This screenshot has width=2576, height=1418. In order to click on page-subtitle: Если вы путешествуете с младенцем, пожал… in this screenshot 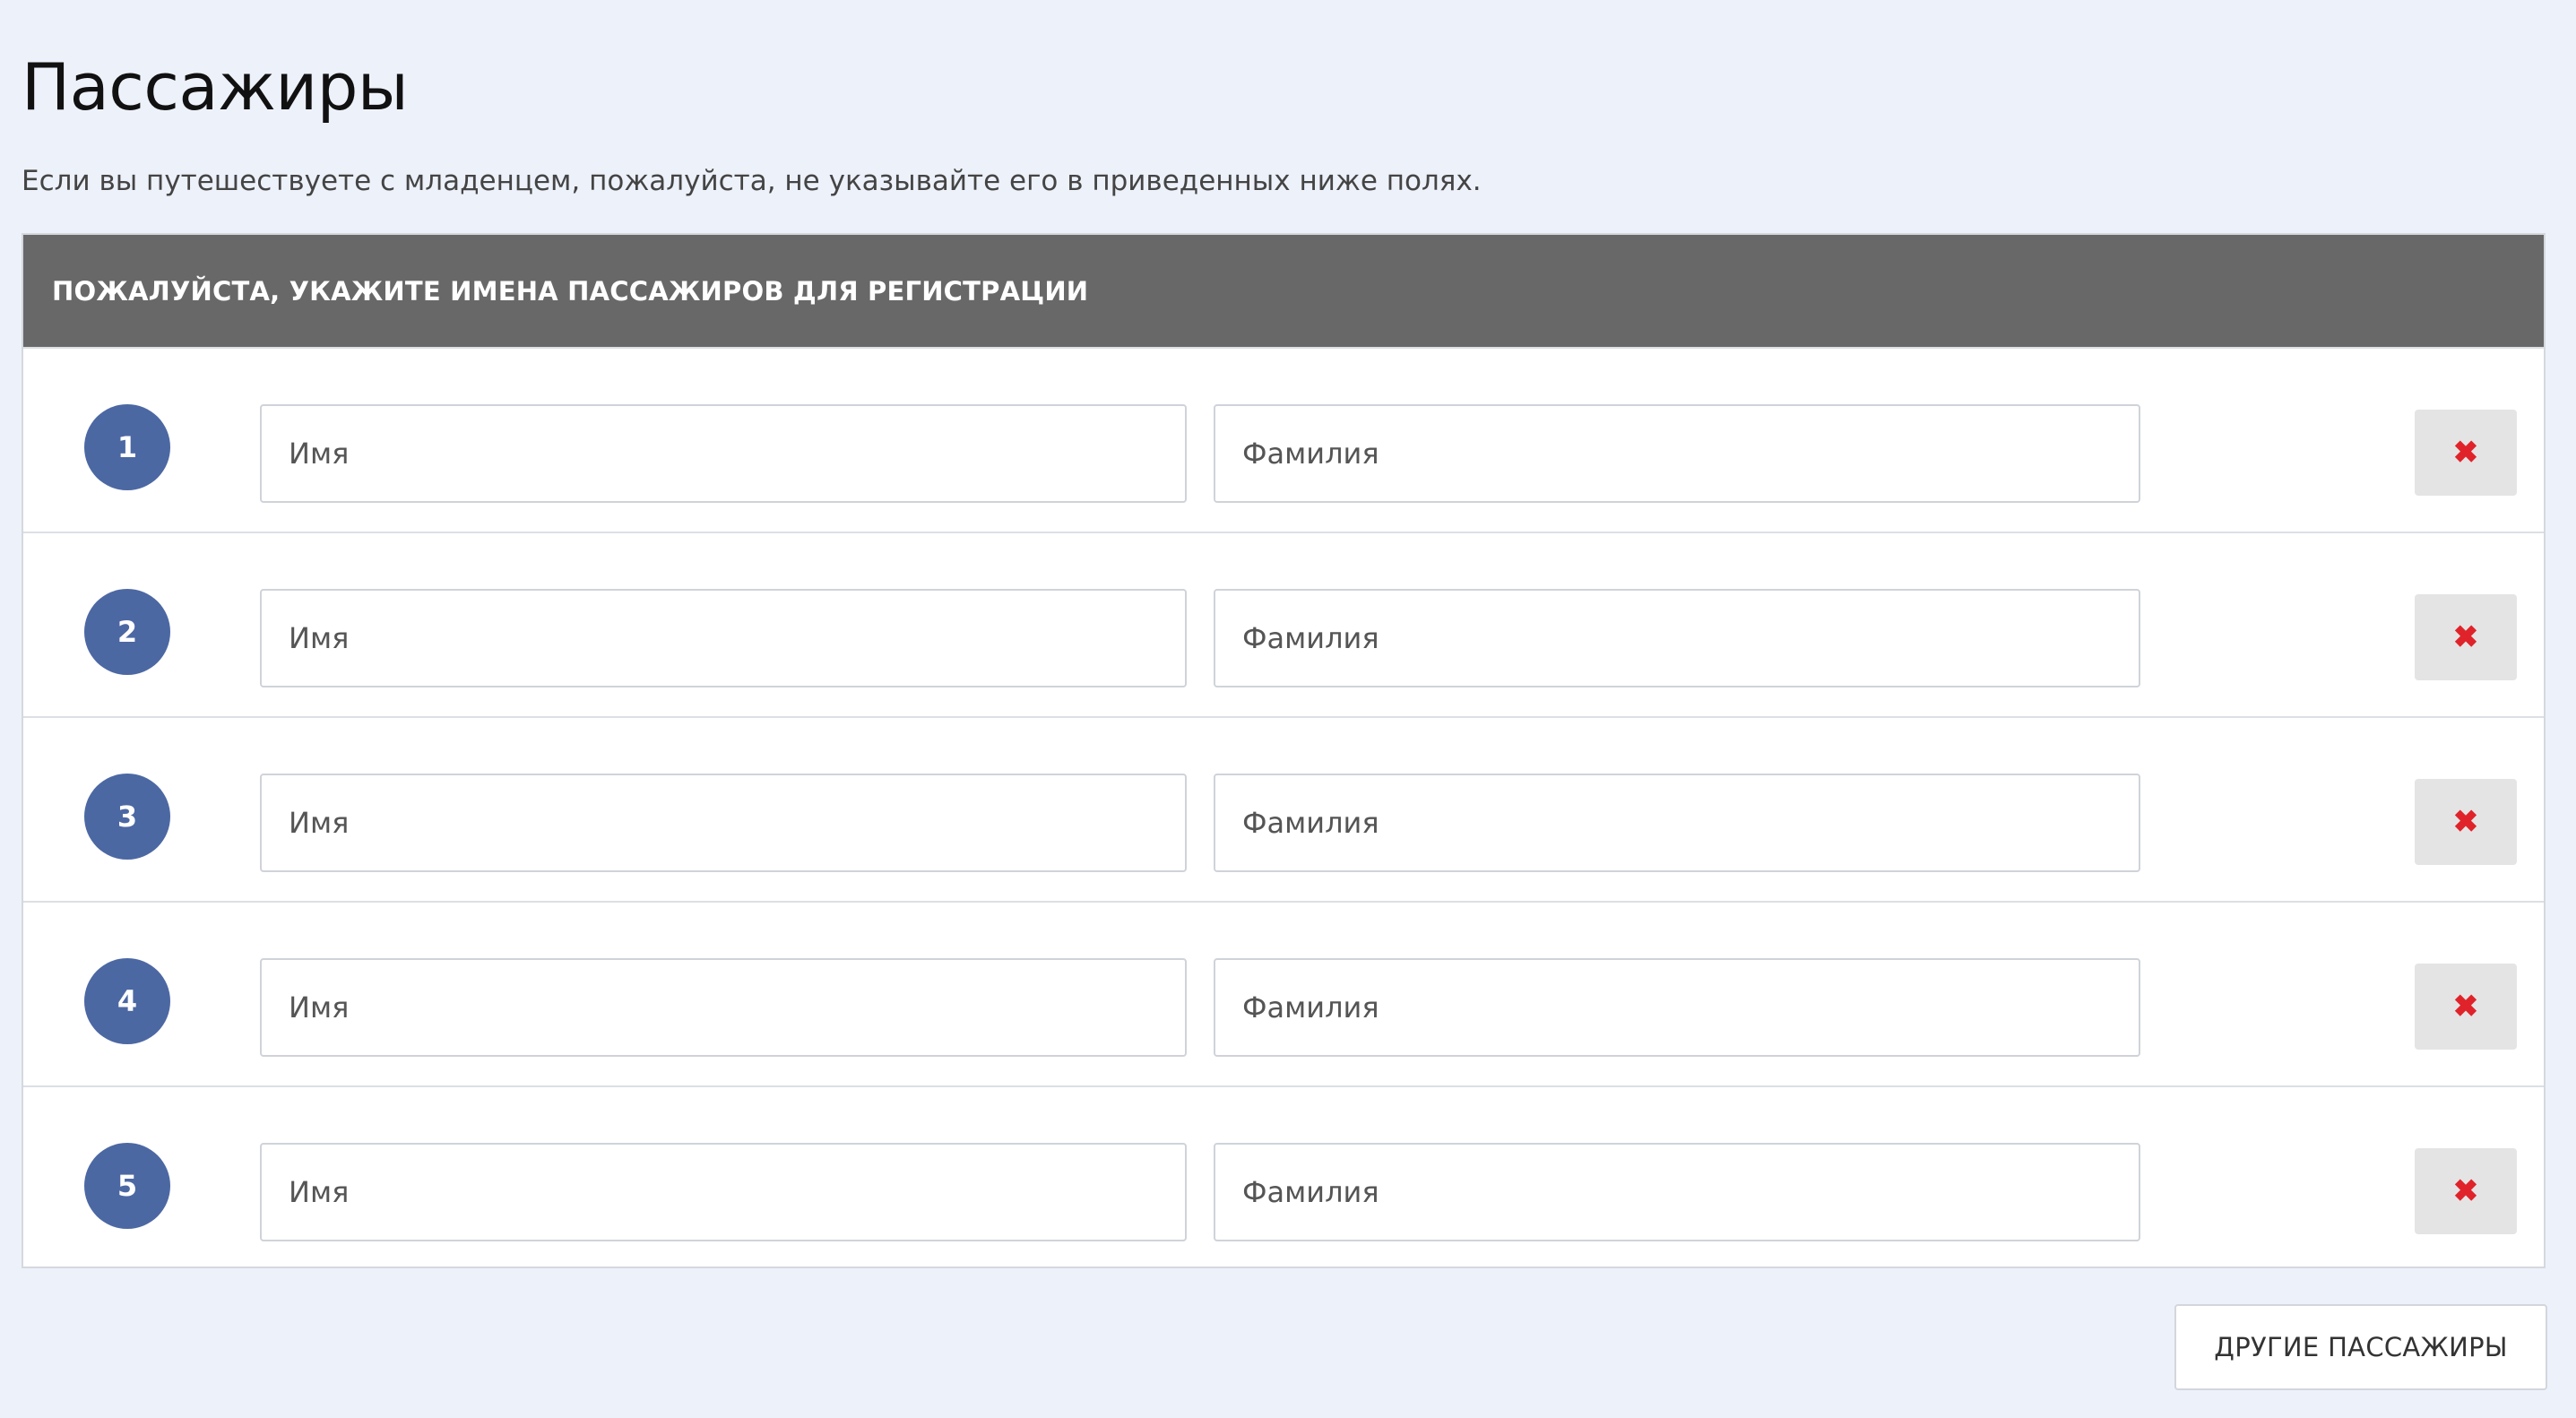, I will do `click(752, 181)`.